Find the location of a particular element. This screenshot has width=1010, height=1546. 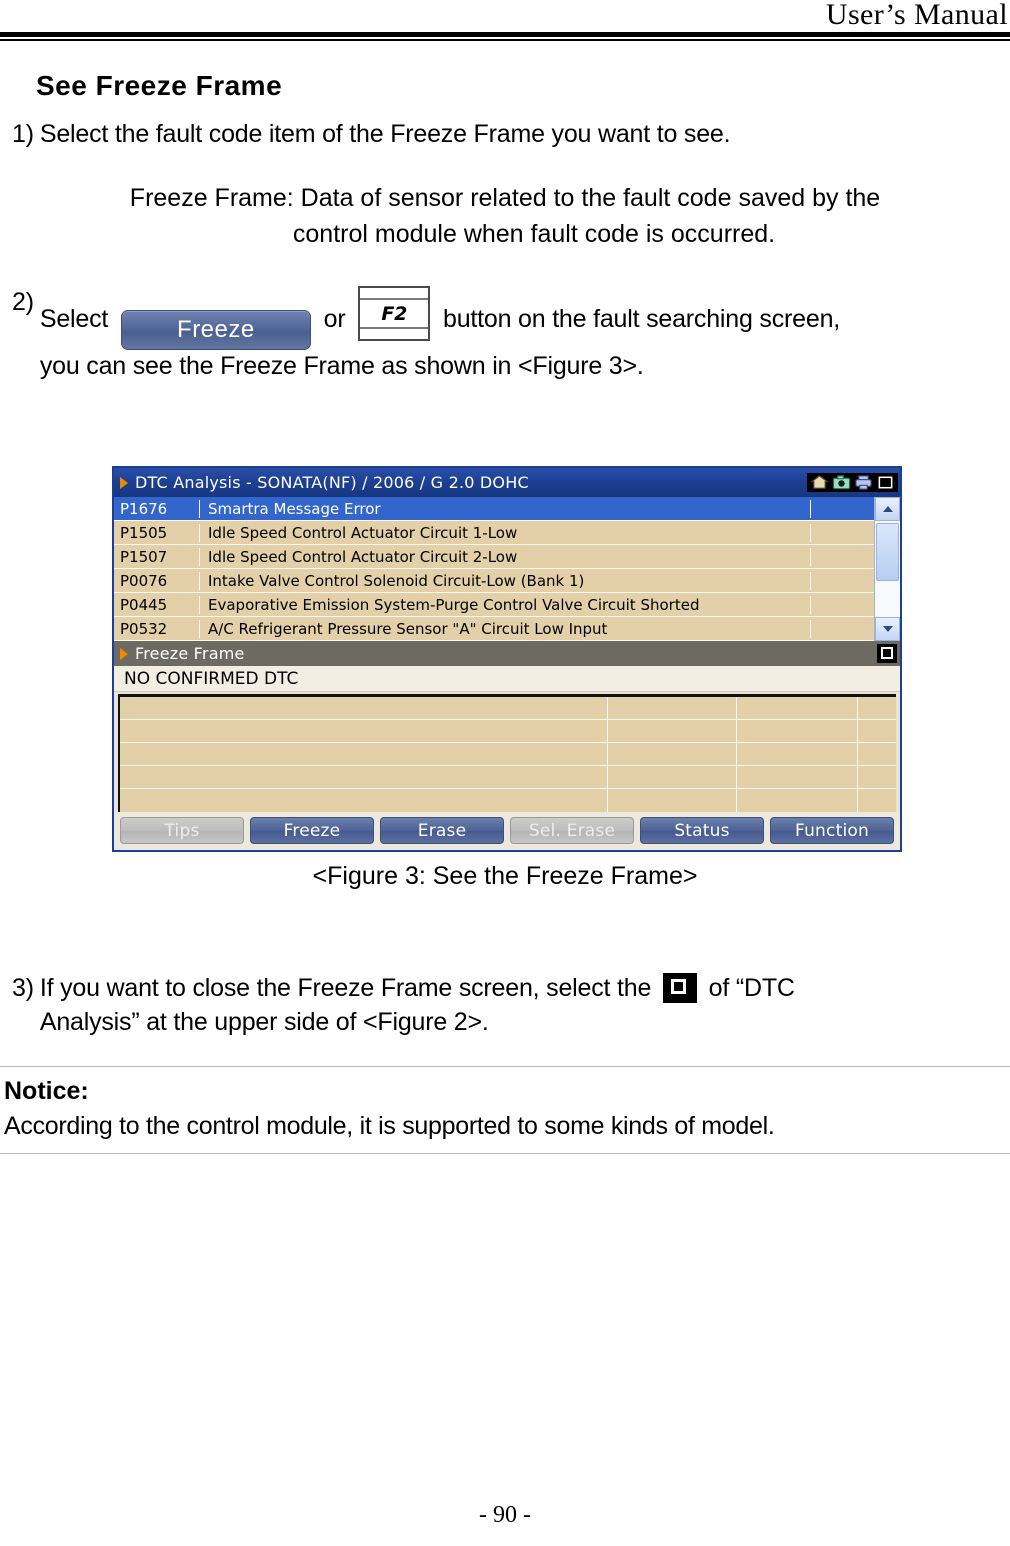

vertical-scrollbar is located at coordinates (887, 569).